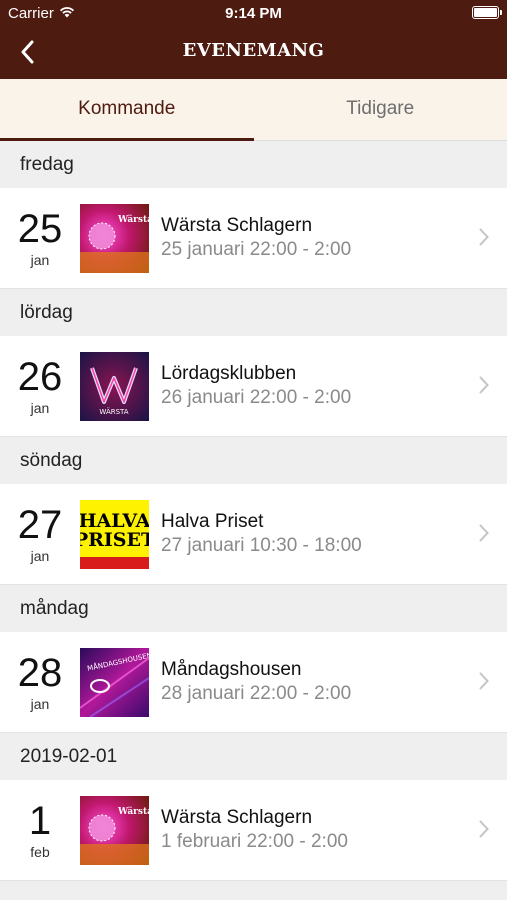 This screenshot has height=900, width=507. I want to click on battery-icon, so click(487, 12).